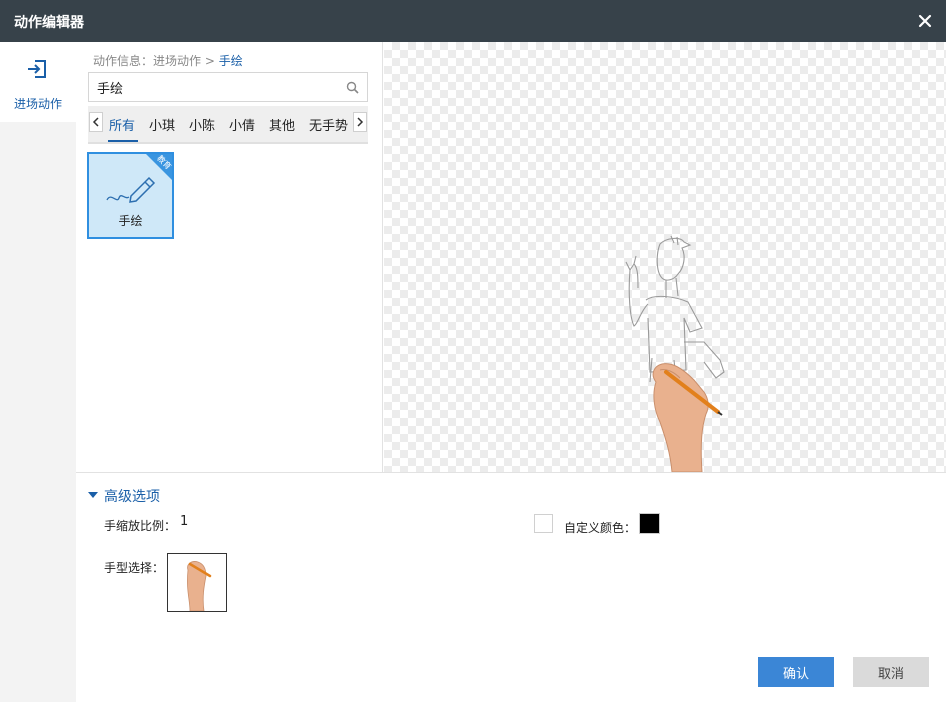 The image size is (946, 702). I want to click on enter-icon, so click(37, 69).